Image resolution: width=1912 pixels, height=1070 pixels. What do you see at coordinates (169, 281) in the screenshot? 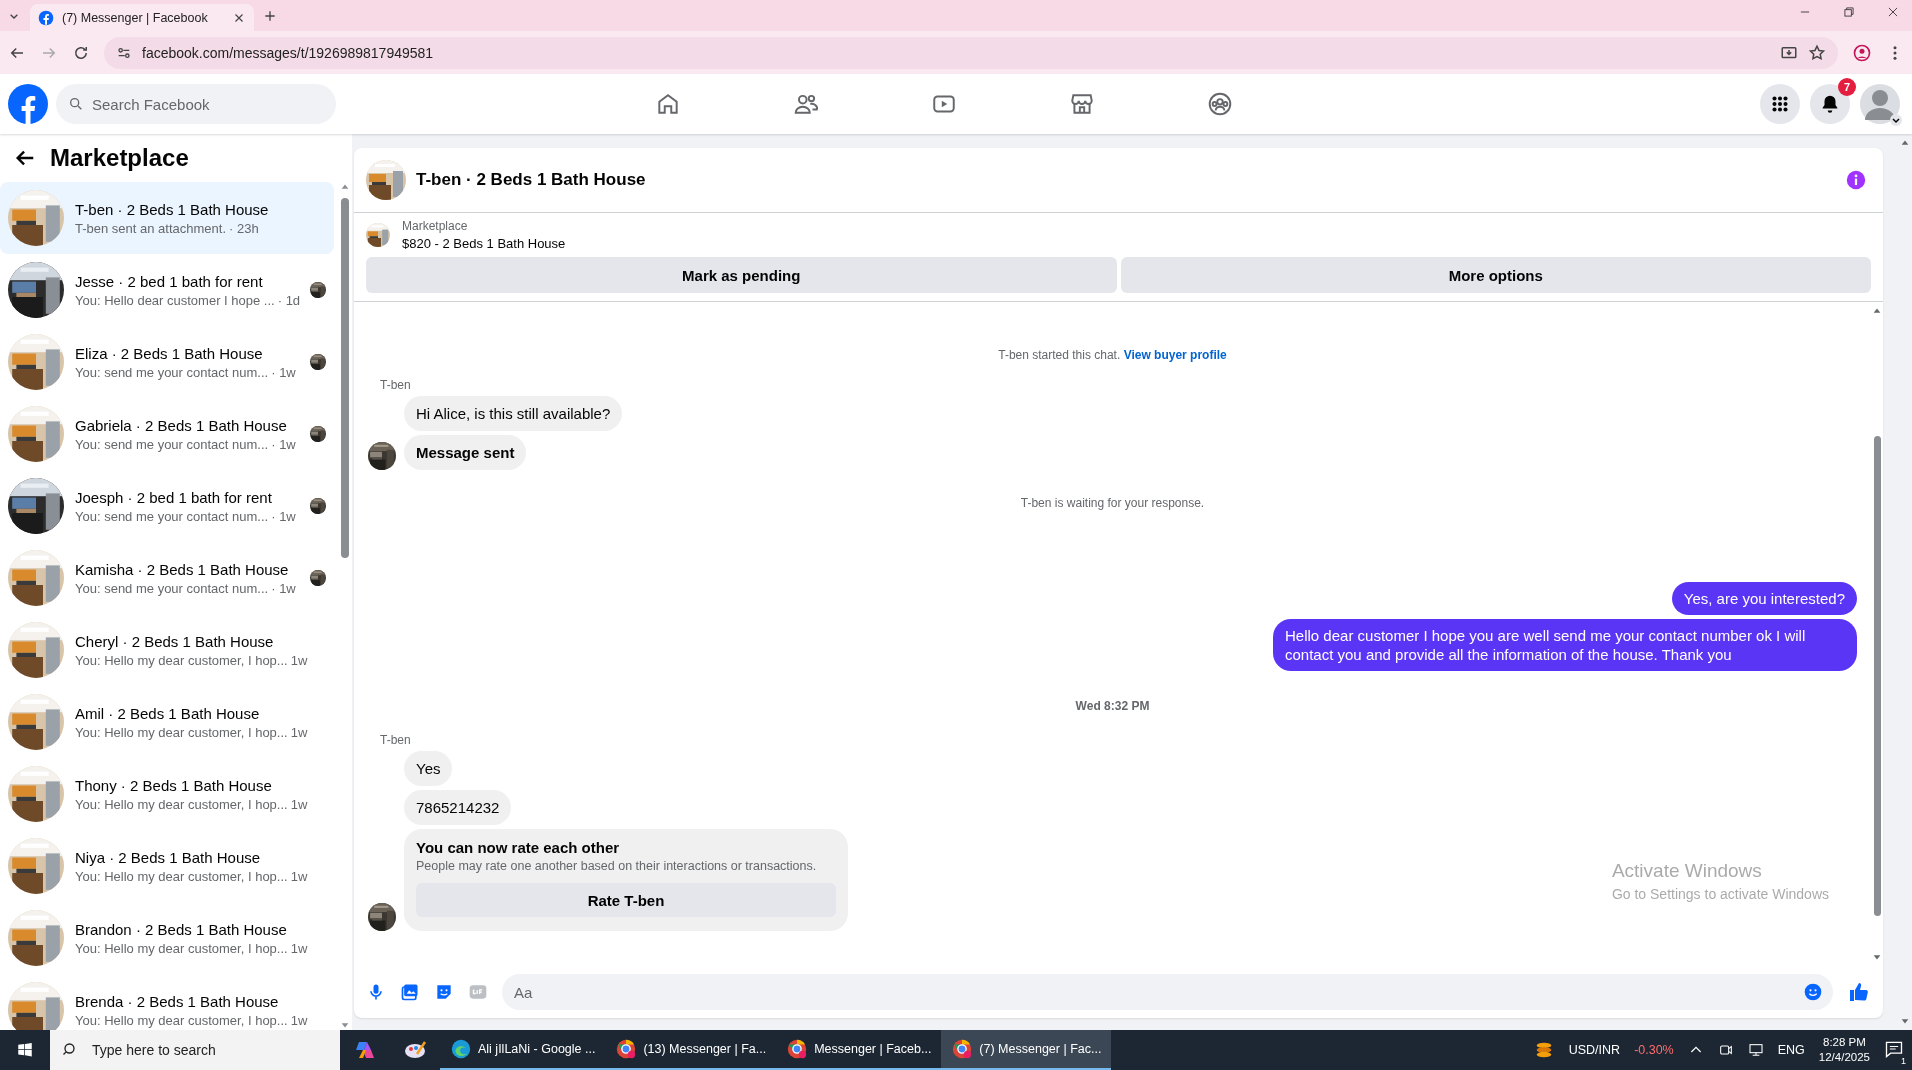
I see `conversation-title: Jesse · 2 bed 1 bath for rent` at bounding box center [169, 281].